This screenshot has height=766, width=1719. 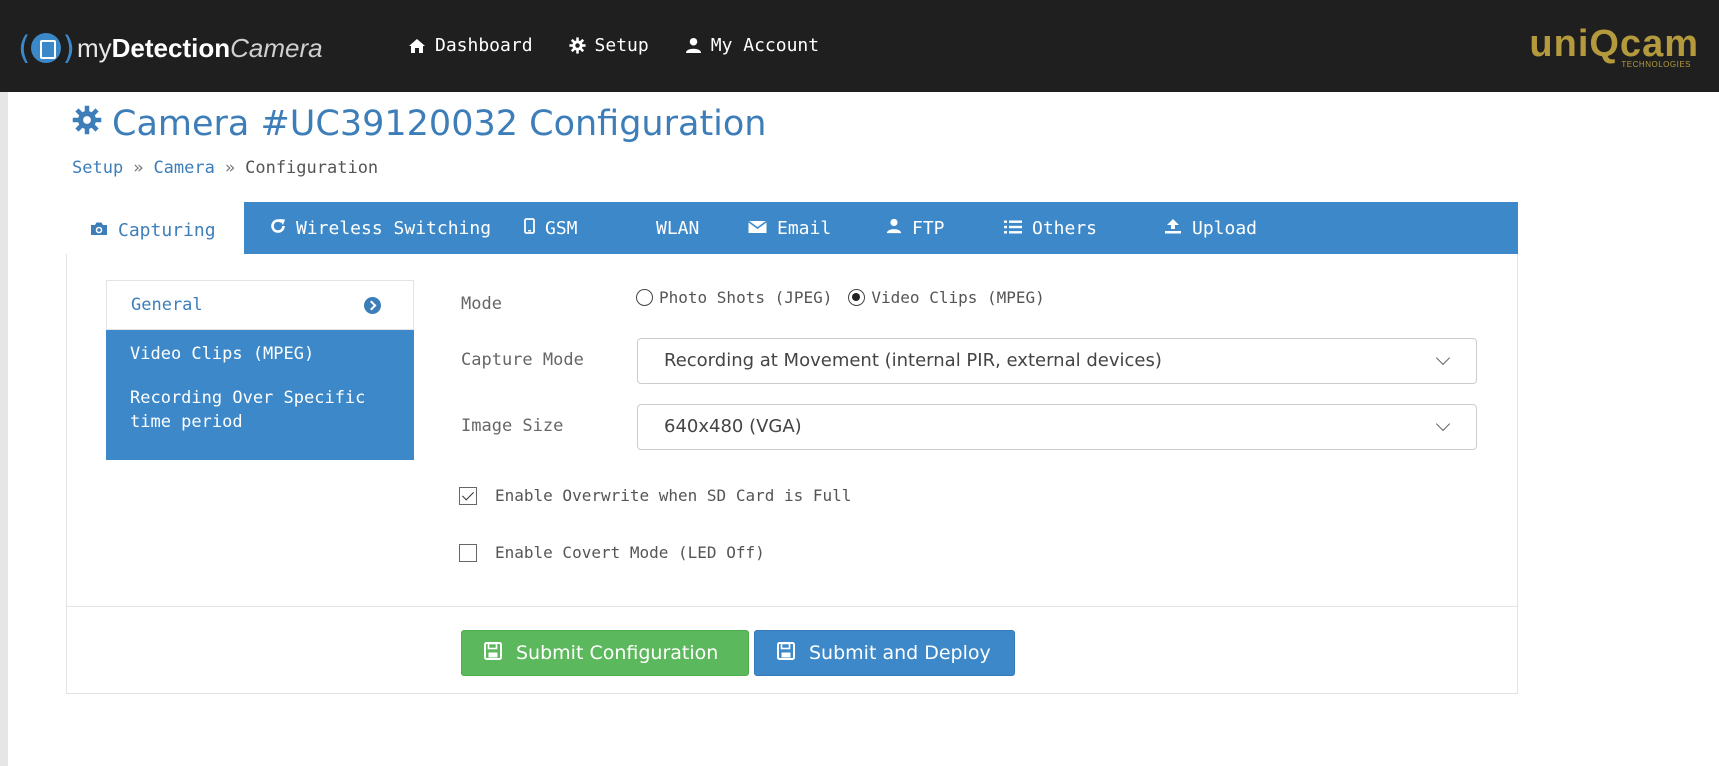 What do you see at coordinates (617, 653) in the screenshot?
I see `submit-configuration-label: Submit Configuration` at bounding box center [617, 653].